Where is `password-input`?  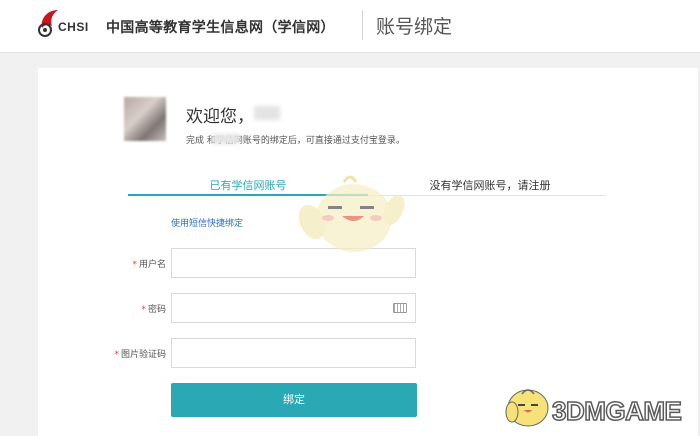
password-input is located at coordinates (293, 308).